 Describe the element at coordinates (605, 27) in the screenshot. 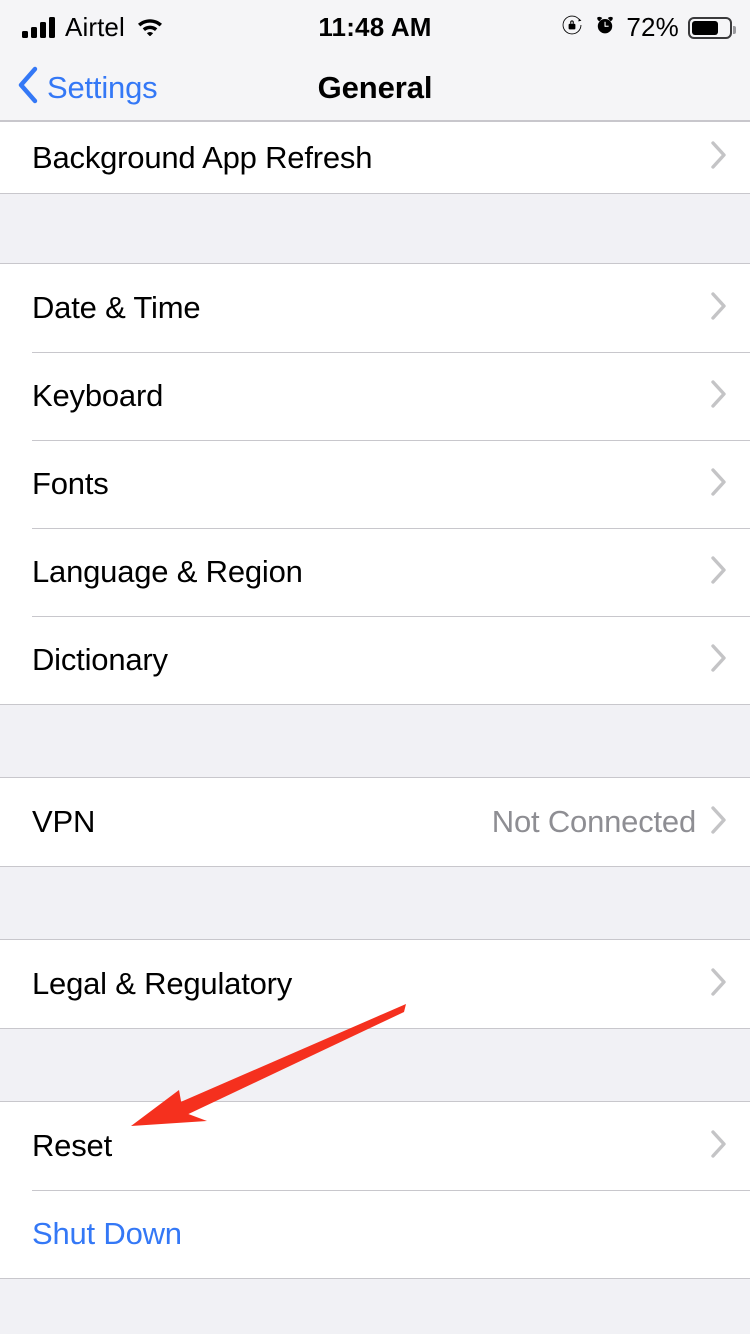

I see `alarm-clock-icon` at that location.